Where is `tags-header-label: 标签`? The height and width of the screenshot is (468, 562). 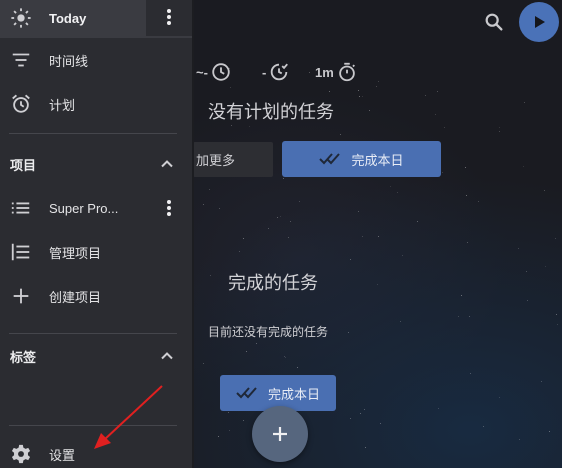
tags-header-label: 标签 is located at coordinates (23, 357).